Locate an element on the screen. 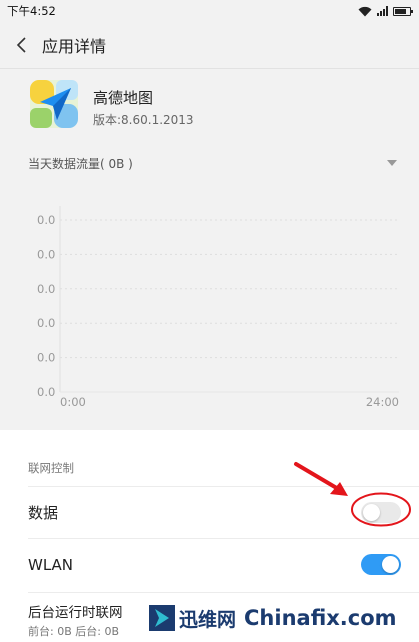 The width and height of the screenshot is (419, 642). chart-x-tick-label: 24:00 is located at coordinates (382, 402).